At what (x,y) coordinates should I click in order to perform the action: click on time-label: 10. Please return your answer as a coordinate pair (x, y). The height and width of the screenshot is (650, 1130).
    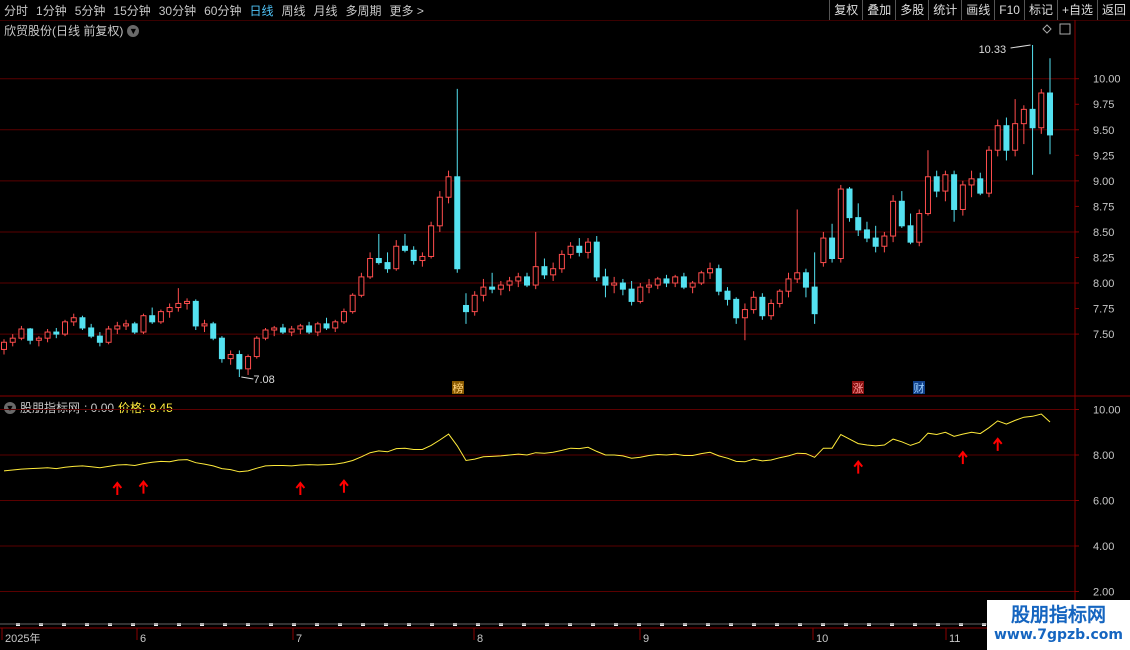
    Looking at the image, I should click on (822, 639).